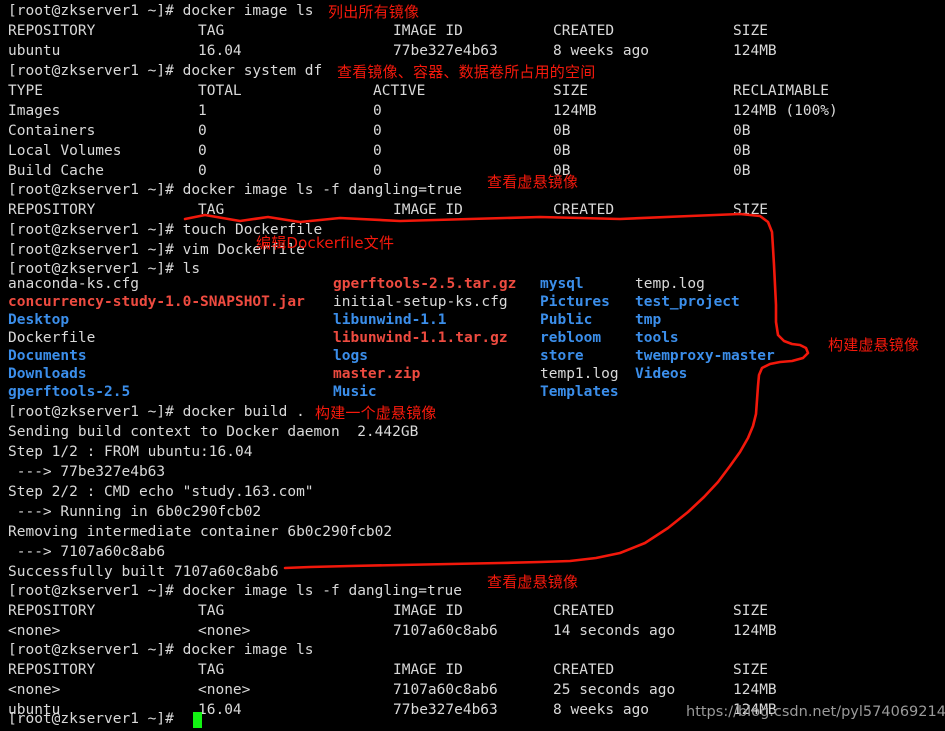  What do you see at coordinates (374, 12) in the screenshot?
I see `annotation-list-all-images: 列出所有镜像` at bounding box center [374, 12].